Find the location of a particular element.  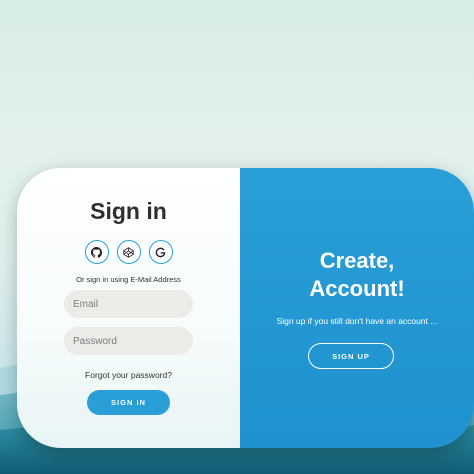

github-login-button is located at coordinates (96, 252).